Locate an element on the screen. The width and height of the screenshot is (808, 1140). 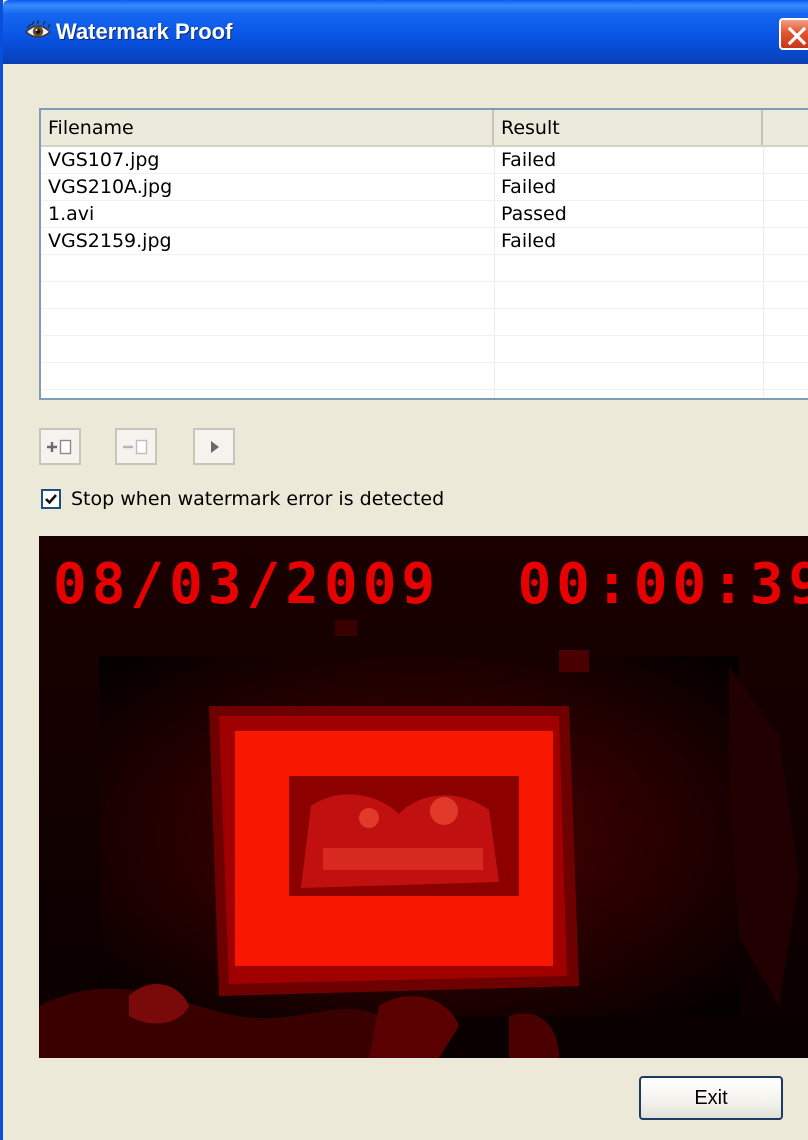
filename-cell: 1.avi is located at coordinates (71, 214).